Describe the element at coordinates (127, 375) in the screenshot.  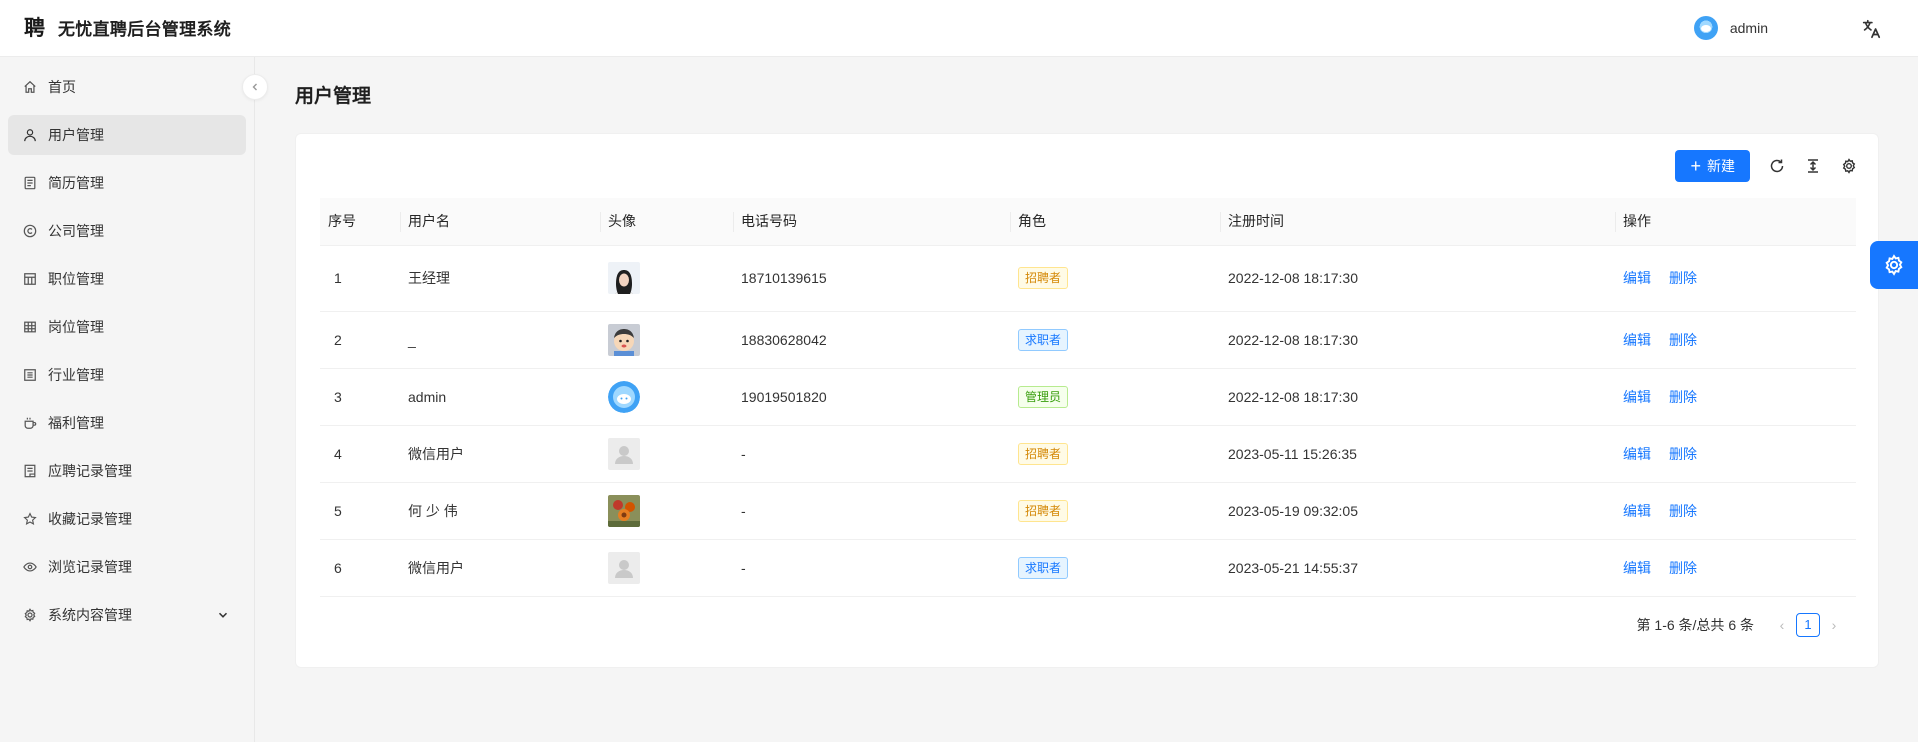
I see `sidebar-item-industries: 行业管理` at that location.